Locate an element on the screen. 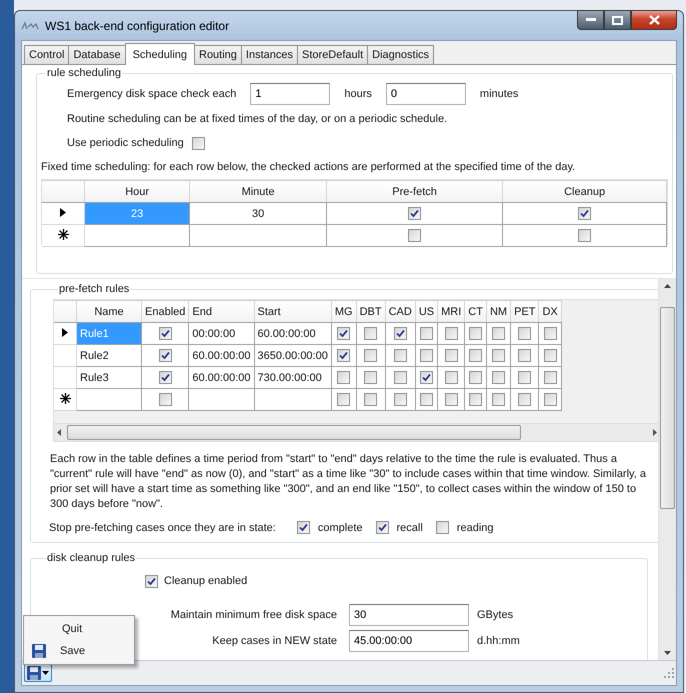 The height and width of the screenshot is (693, 686). maximize-icon is located at coordinates (617, 20).